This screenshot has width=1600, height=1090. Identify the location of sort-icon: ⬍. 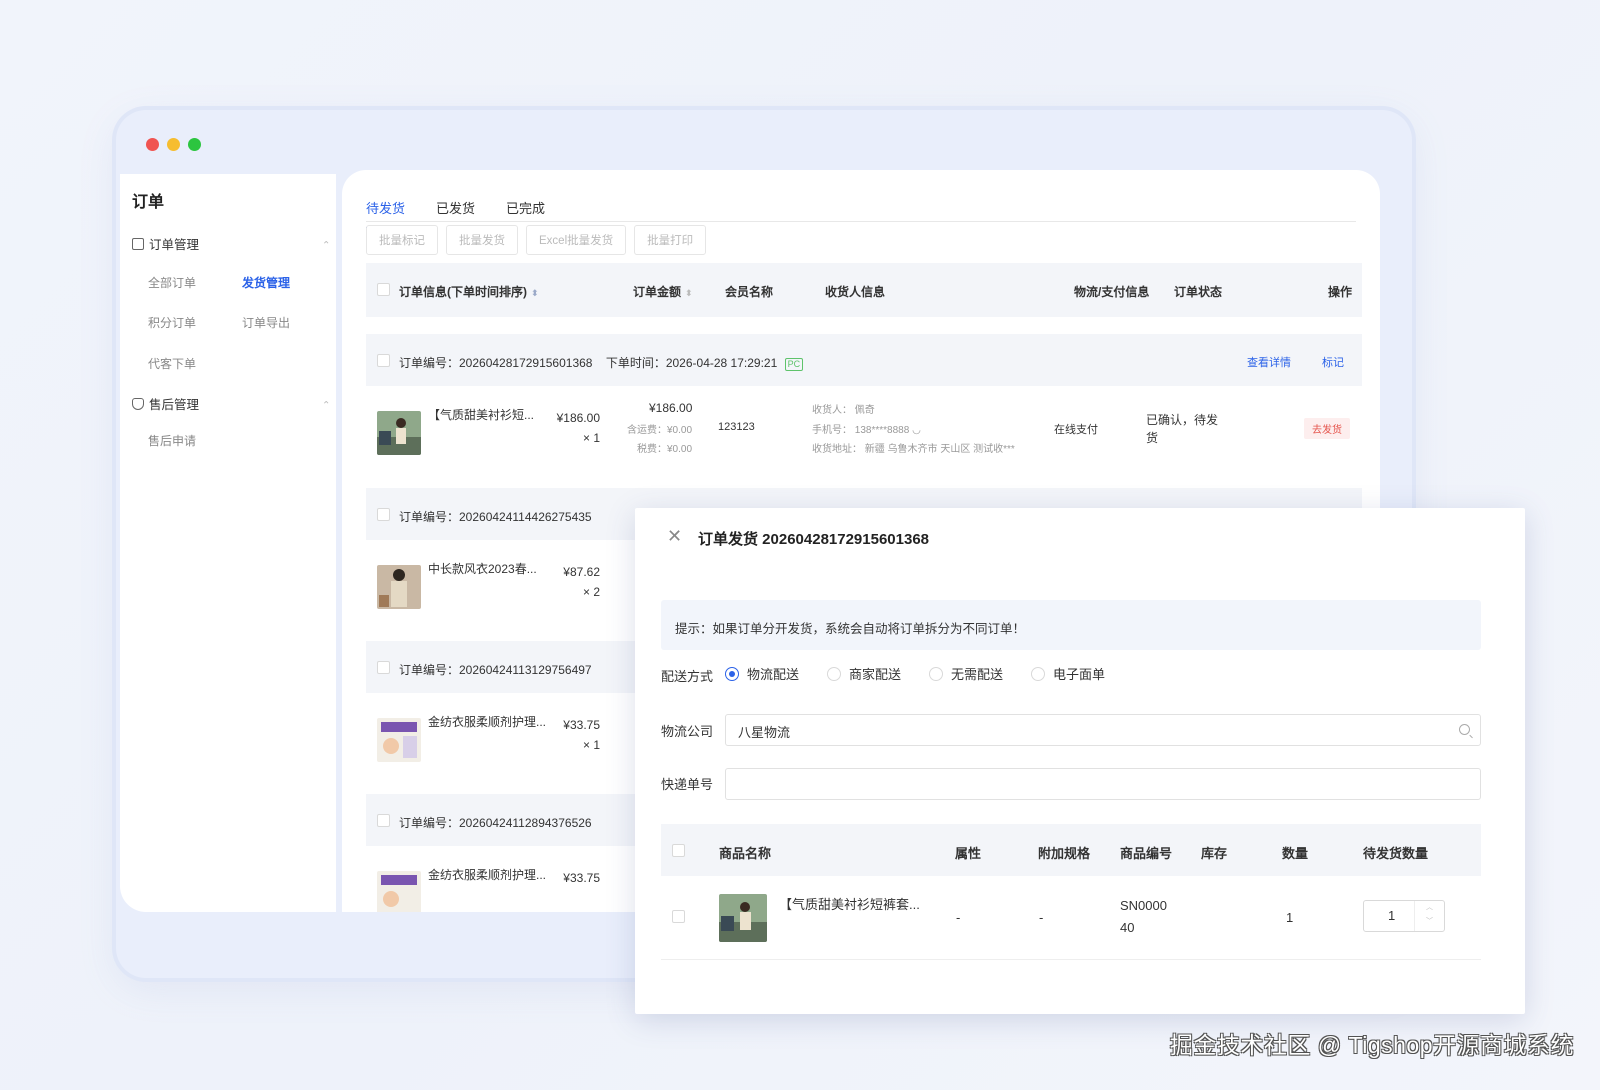
(689, 293).